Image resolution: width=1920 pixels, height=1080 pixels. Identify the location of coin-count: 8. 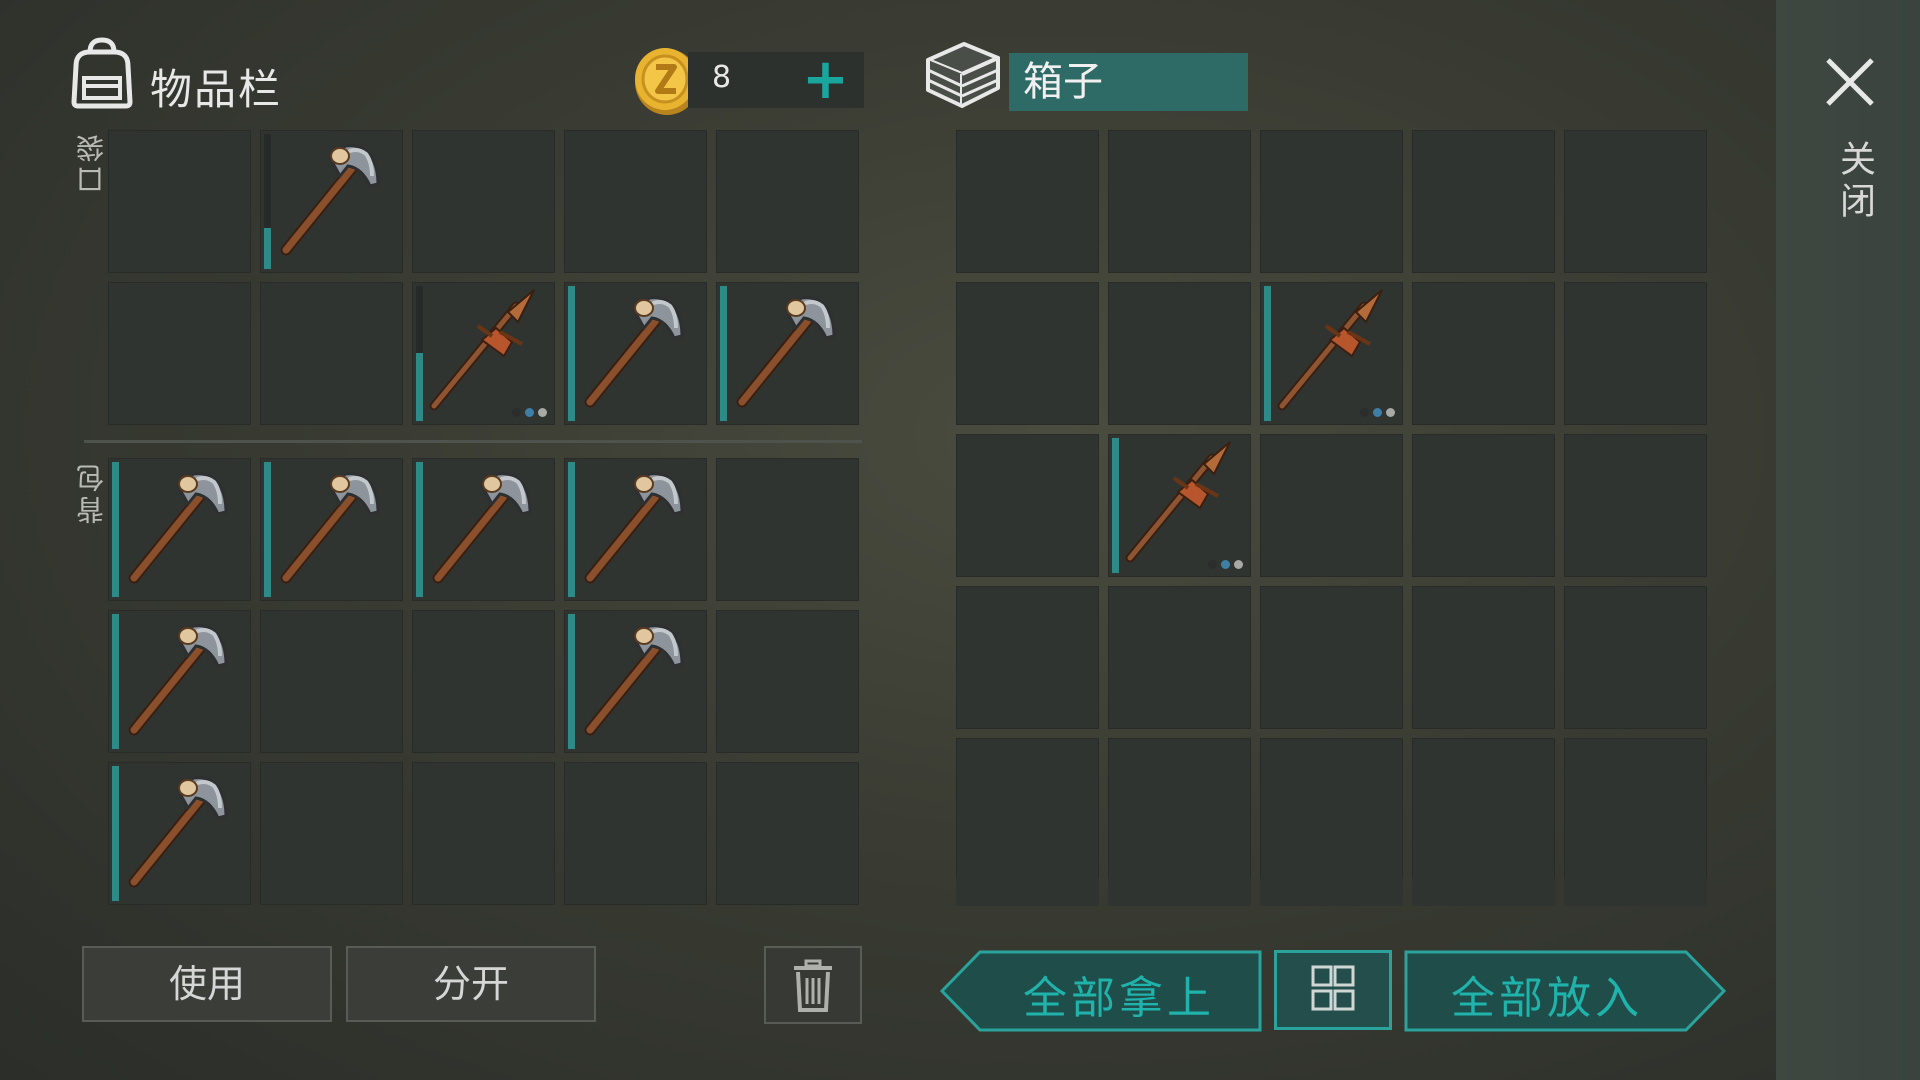
(722, 77).